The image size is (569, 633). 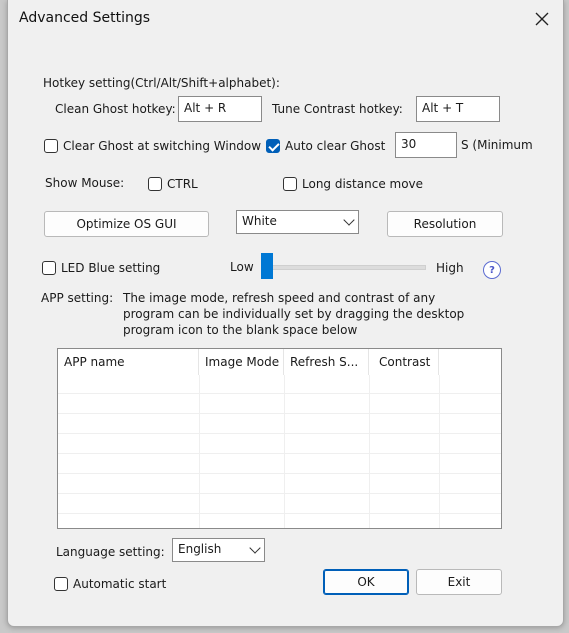 What do you see at coordinates (458, 109) in the screenshot?
I see `tune-contrast-hotkey-input: Alt + T` at bounding box center [458, 109].